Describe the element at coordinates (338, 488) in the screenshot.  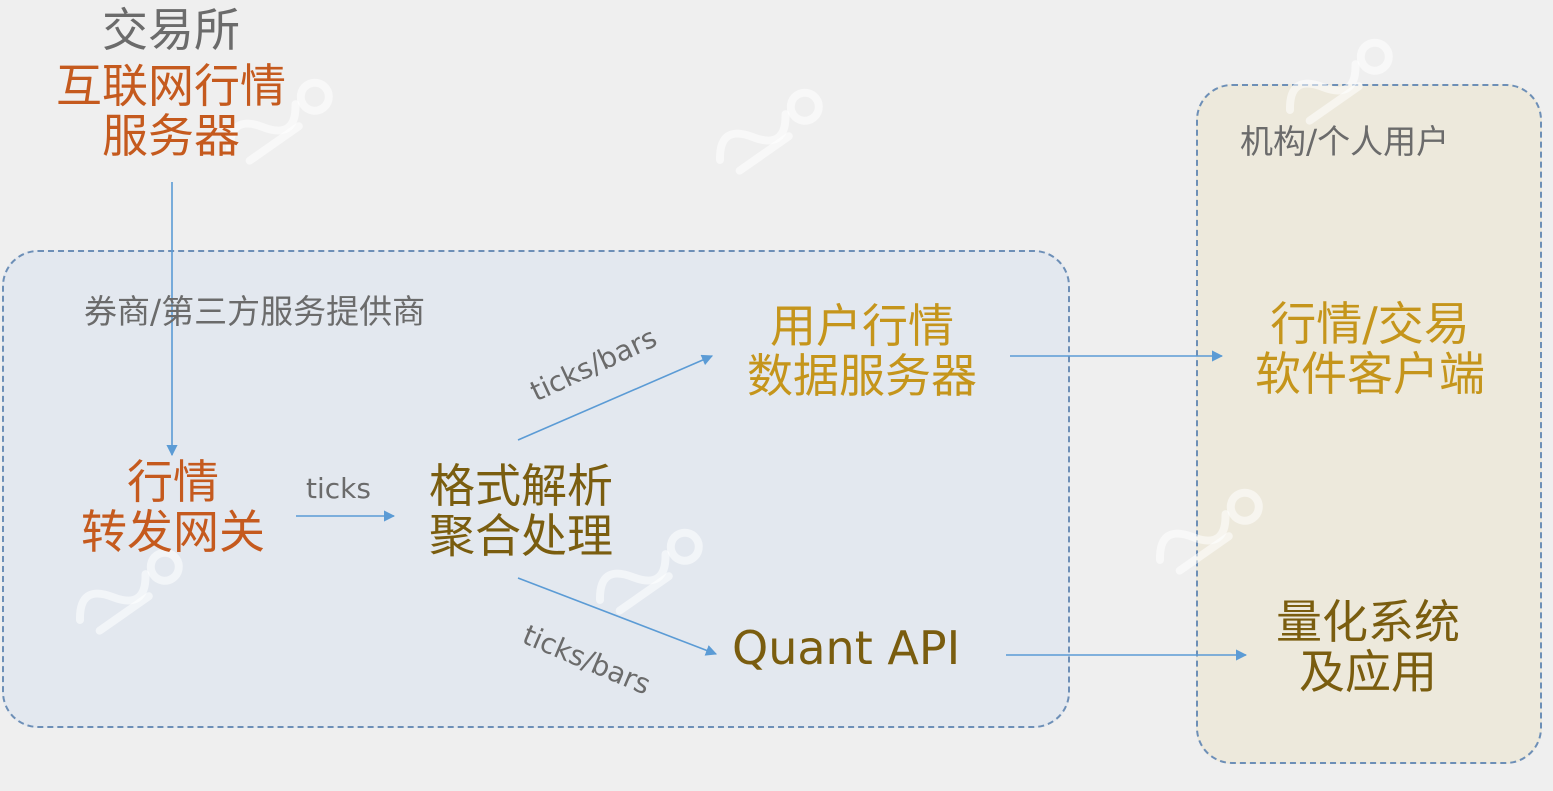
I see `edge-label-ticks: ticks` at that location.